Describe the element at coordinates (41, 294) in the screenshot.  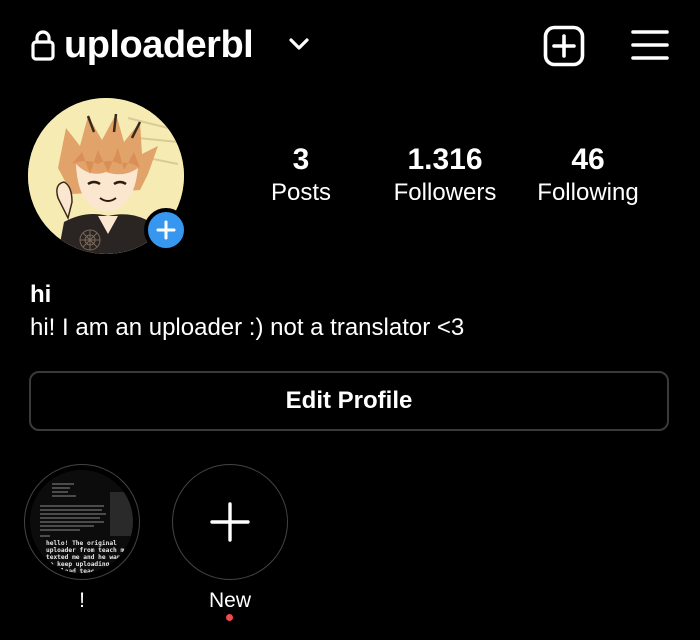
I see `display-name: hi` at that location.